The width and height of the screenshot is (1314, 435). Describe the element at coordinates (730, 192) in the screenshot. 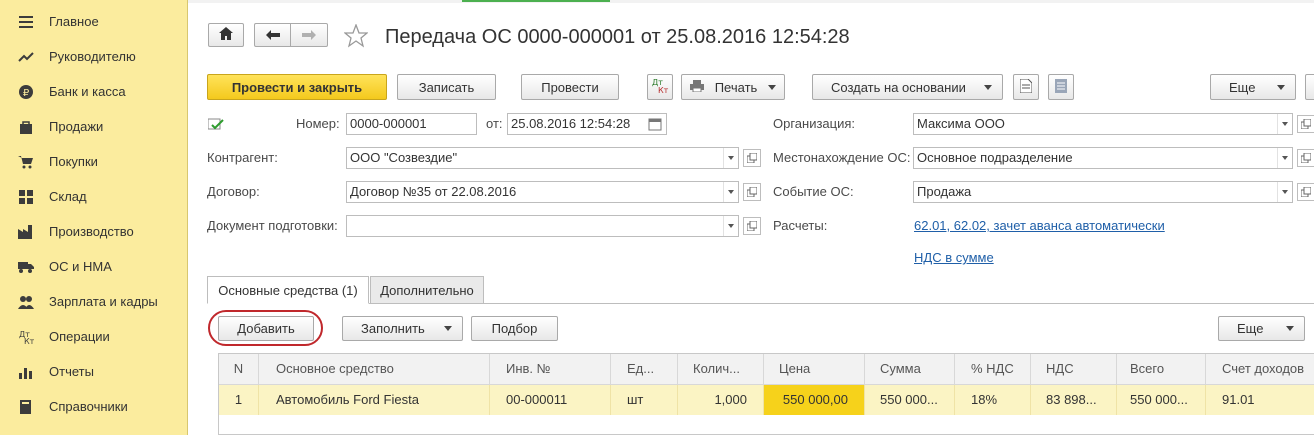

I see `contract-dropdown` at that location.